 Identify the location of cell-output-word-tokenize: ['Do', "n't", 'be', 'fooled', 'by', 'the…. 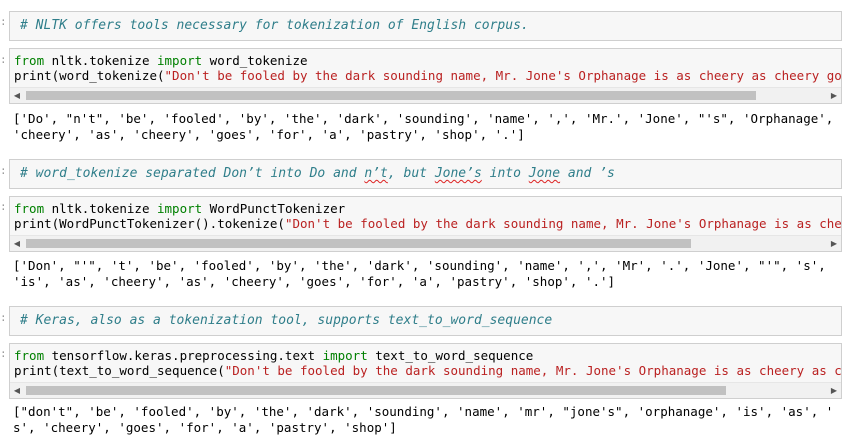
(423, 127).